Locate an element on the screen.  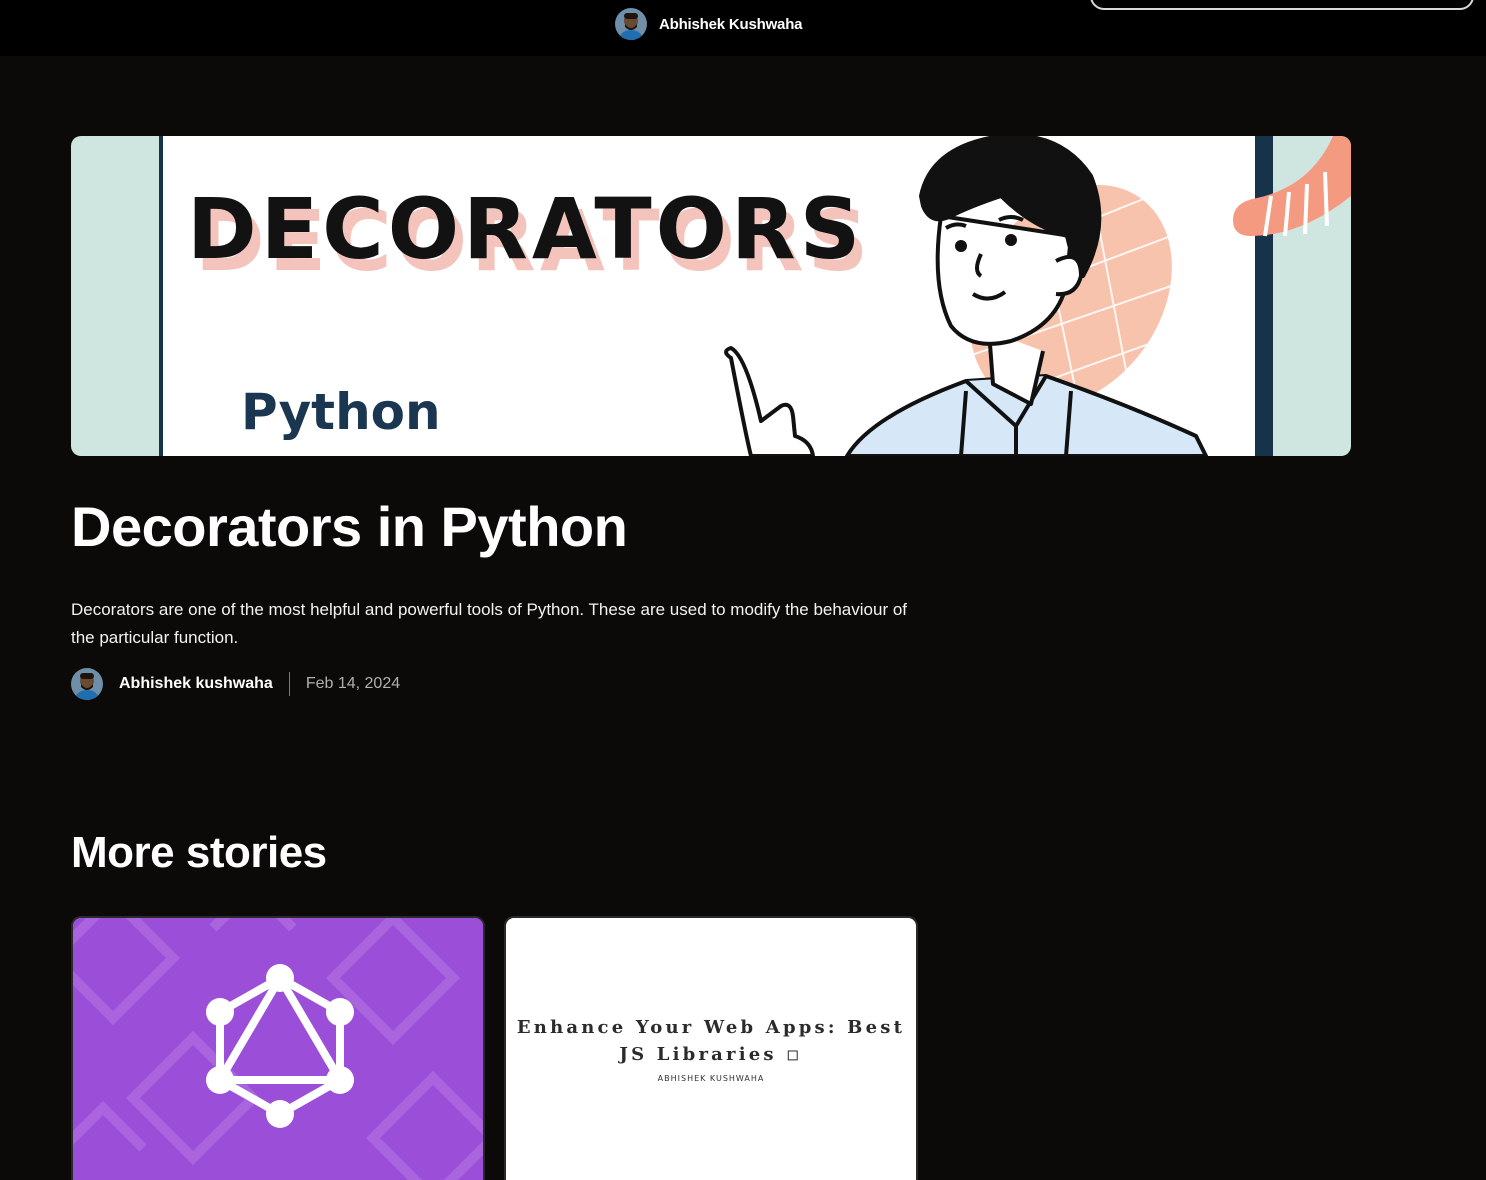
post-meta: Abhishek kushwaha Feb 14, 2024 is located at coordinates (235, 684).